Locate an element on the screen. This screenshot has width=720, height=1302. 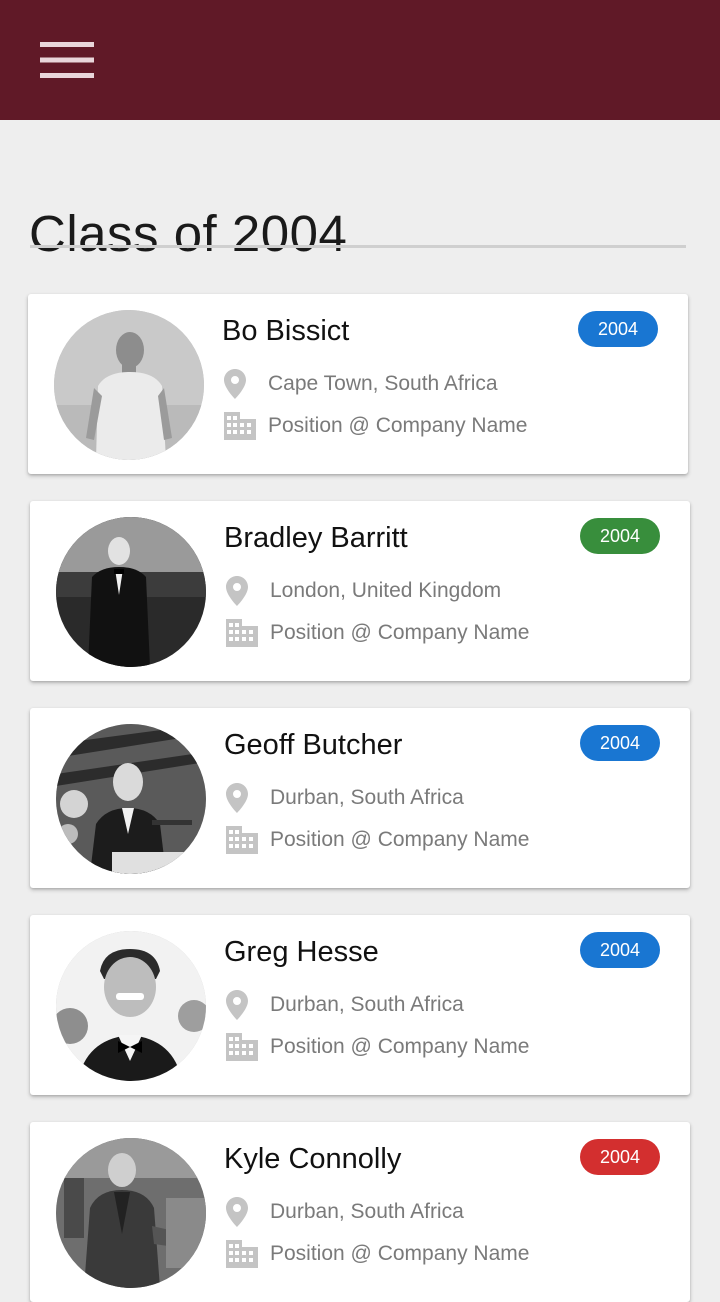
location-text: London, United Kingdom is located at coordinates (386, 590).